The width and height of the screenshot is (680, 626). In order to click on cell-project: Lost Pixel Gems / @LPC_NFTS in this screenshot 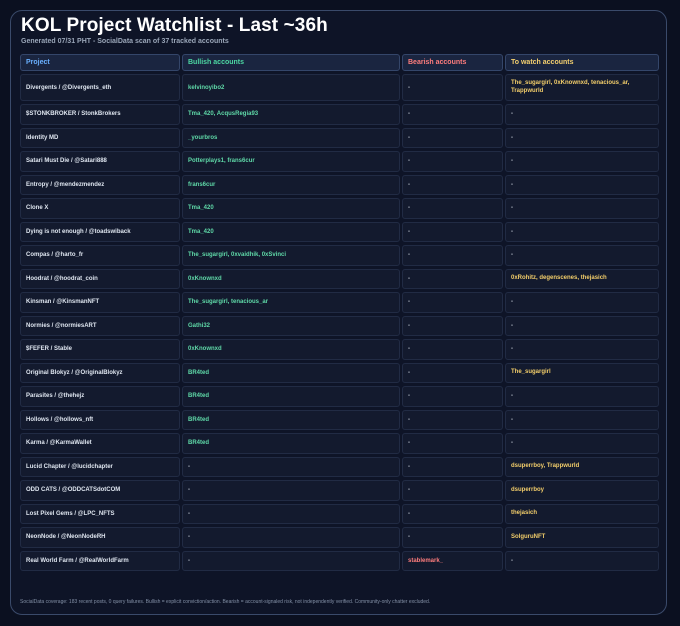, I will do `click(100, 513)`.